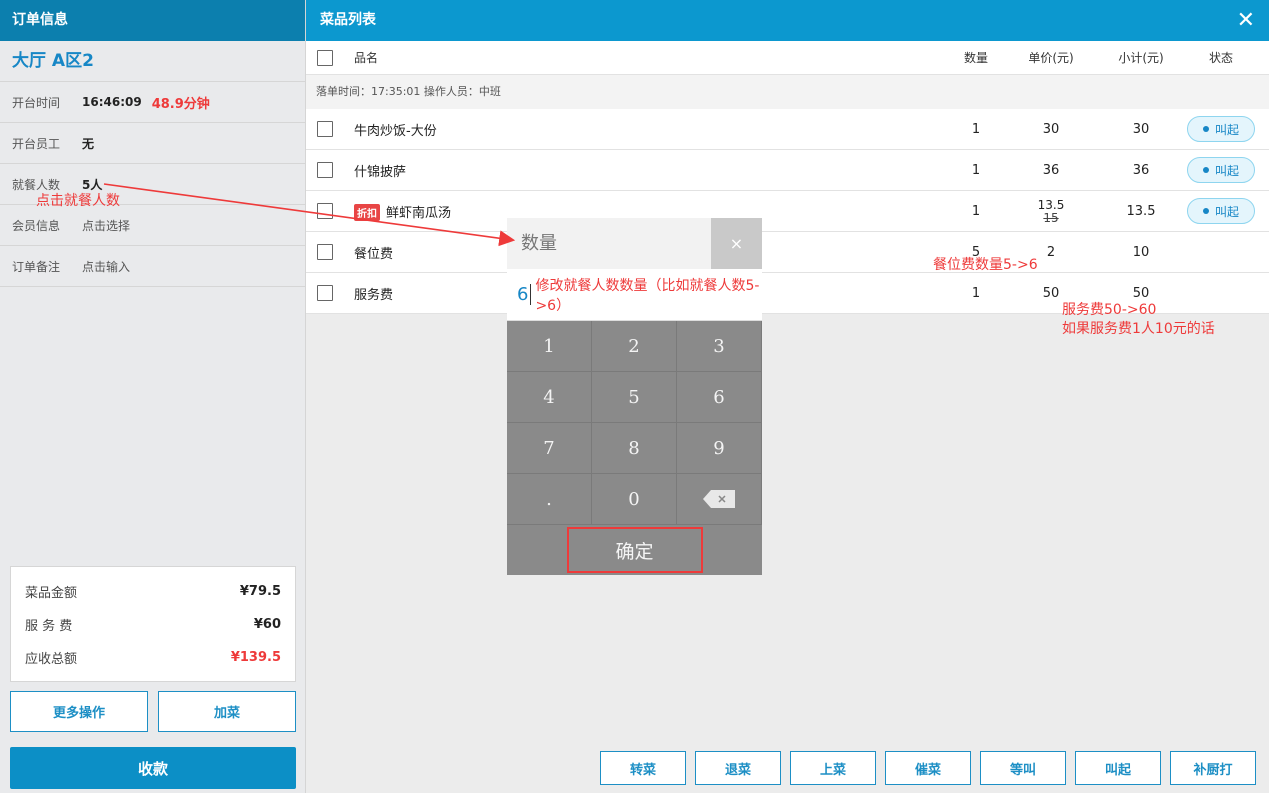  I want to click on dish-price: 36, so click(1051, 170).